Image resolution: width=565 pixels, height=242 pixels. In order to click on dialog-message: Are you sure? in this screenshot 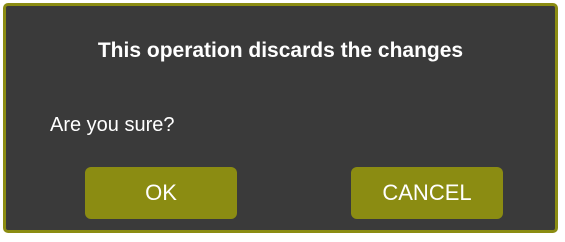, I will do `click(112, 125)`.